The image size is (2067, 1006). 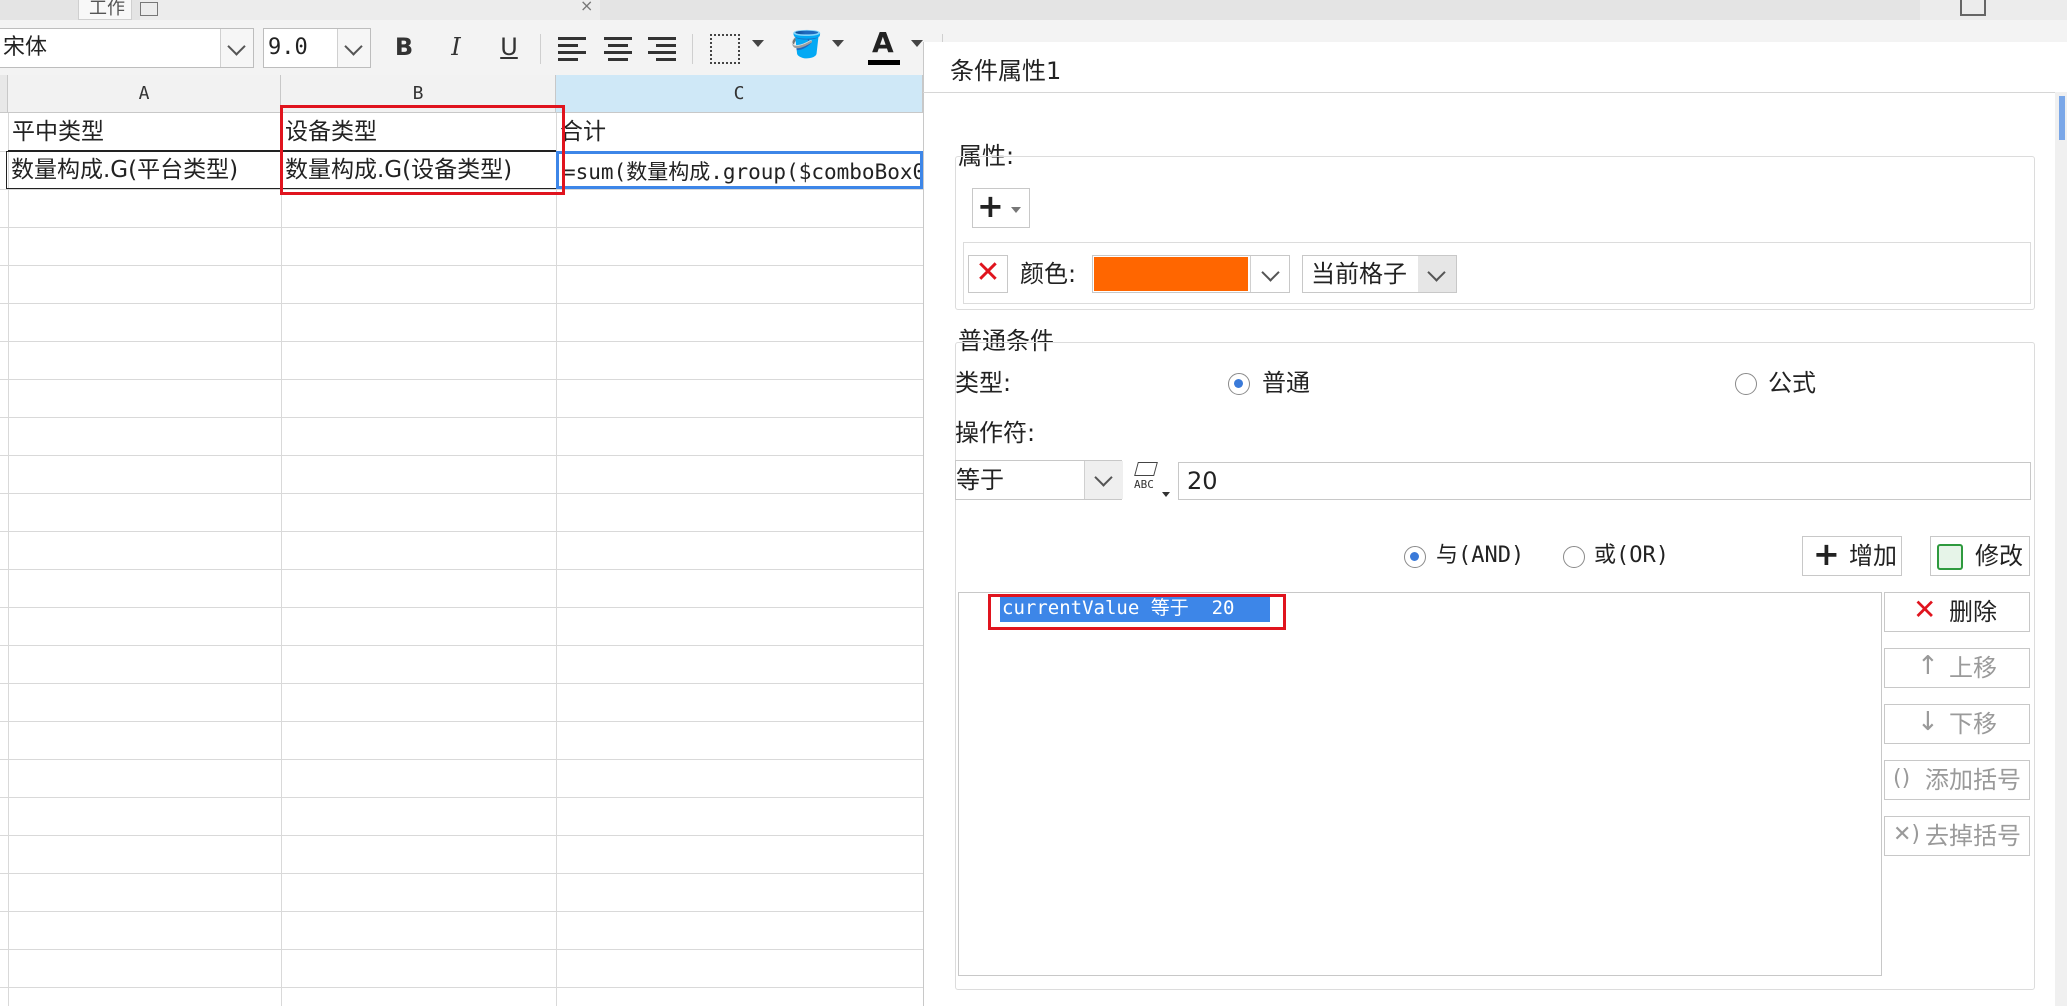 What do you see at coordinates (1480, 555) in the screenshot?
I see `logic-and-label: 与(AND)` at bounding box center [1480, 555].